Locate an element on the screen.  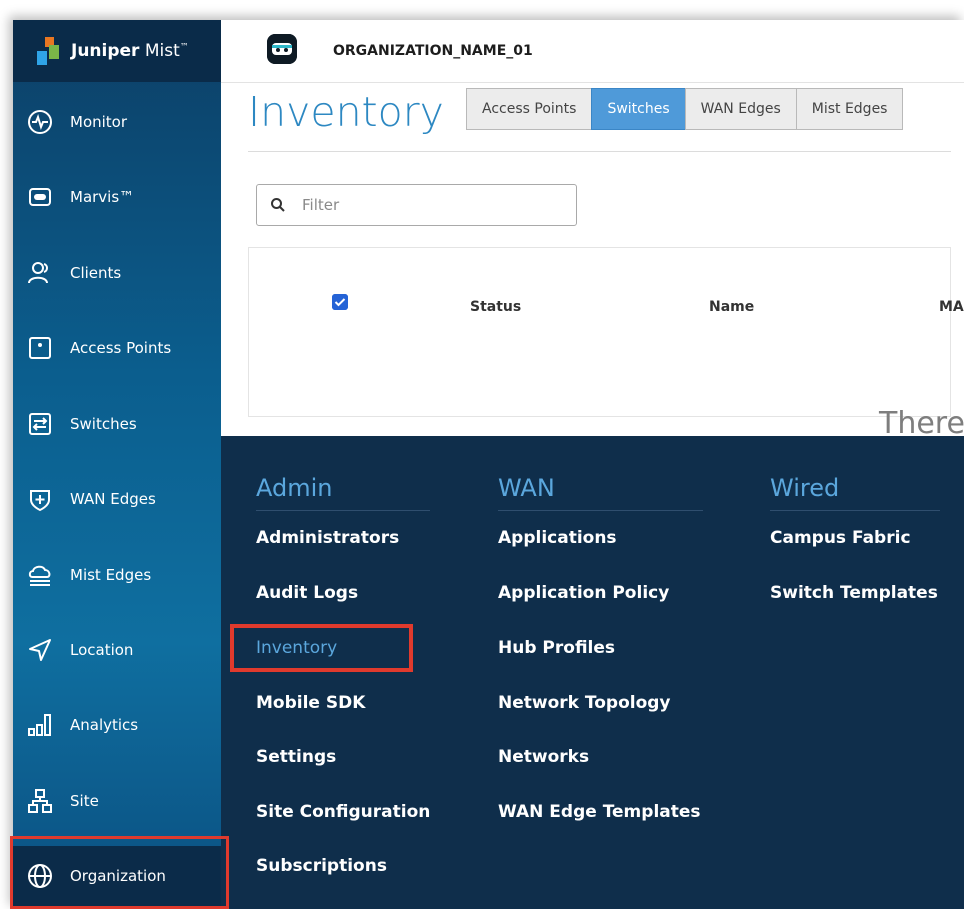
menu-item-wan-edge-templates: WAN Edge Templates is located at coordinates (599, 812).